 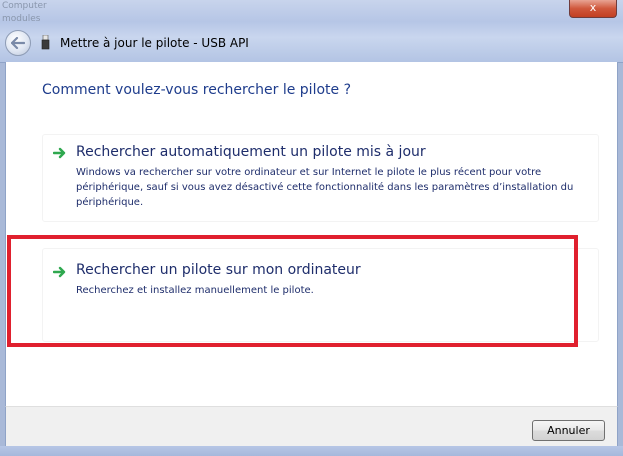 I want to click on background-text: Computer, so click(x=24, y=6).